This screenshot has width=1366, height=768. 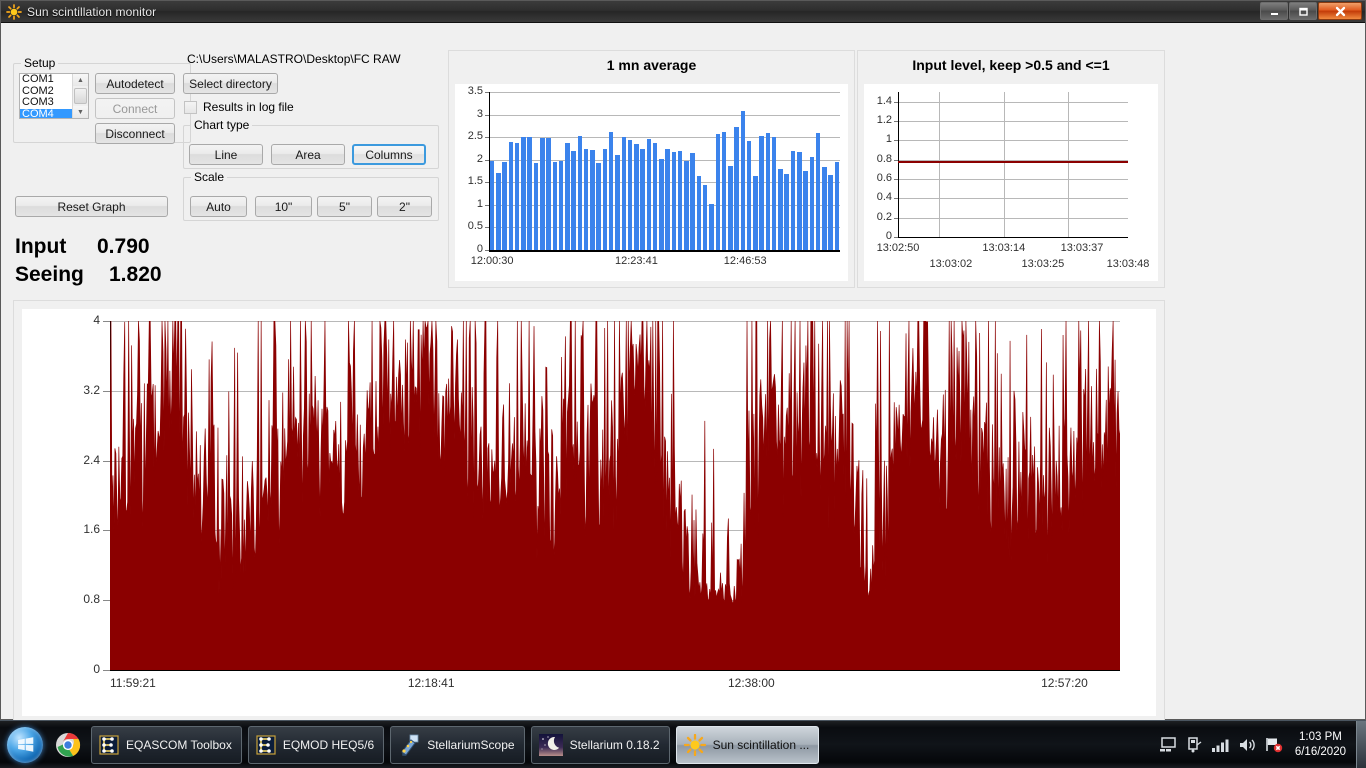 I want to click on disconnect-button: Disconnect, so click(x=135, y=133).